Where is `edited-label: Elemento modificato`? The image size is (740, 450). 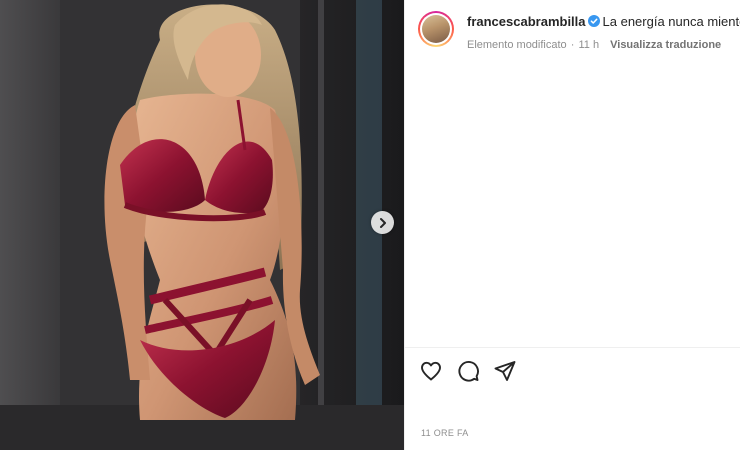 edited-label: Elemento modificato is located at coordinates (517, 45).